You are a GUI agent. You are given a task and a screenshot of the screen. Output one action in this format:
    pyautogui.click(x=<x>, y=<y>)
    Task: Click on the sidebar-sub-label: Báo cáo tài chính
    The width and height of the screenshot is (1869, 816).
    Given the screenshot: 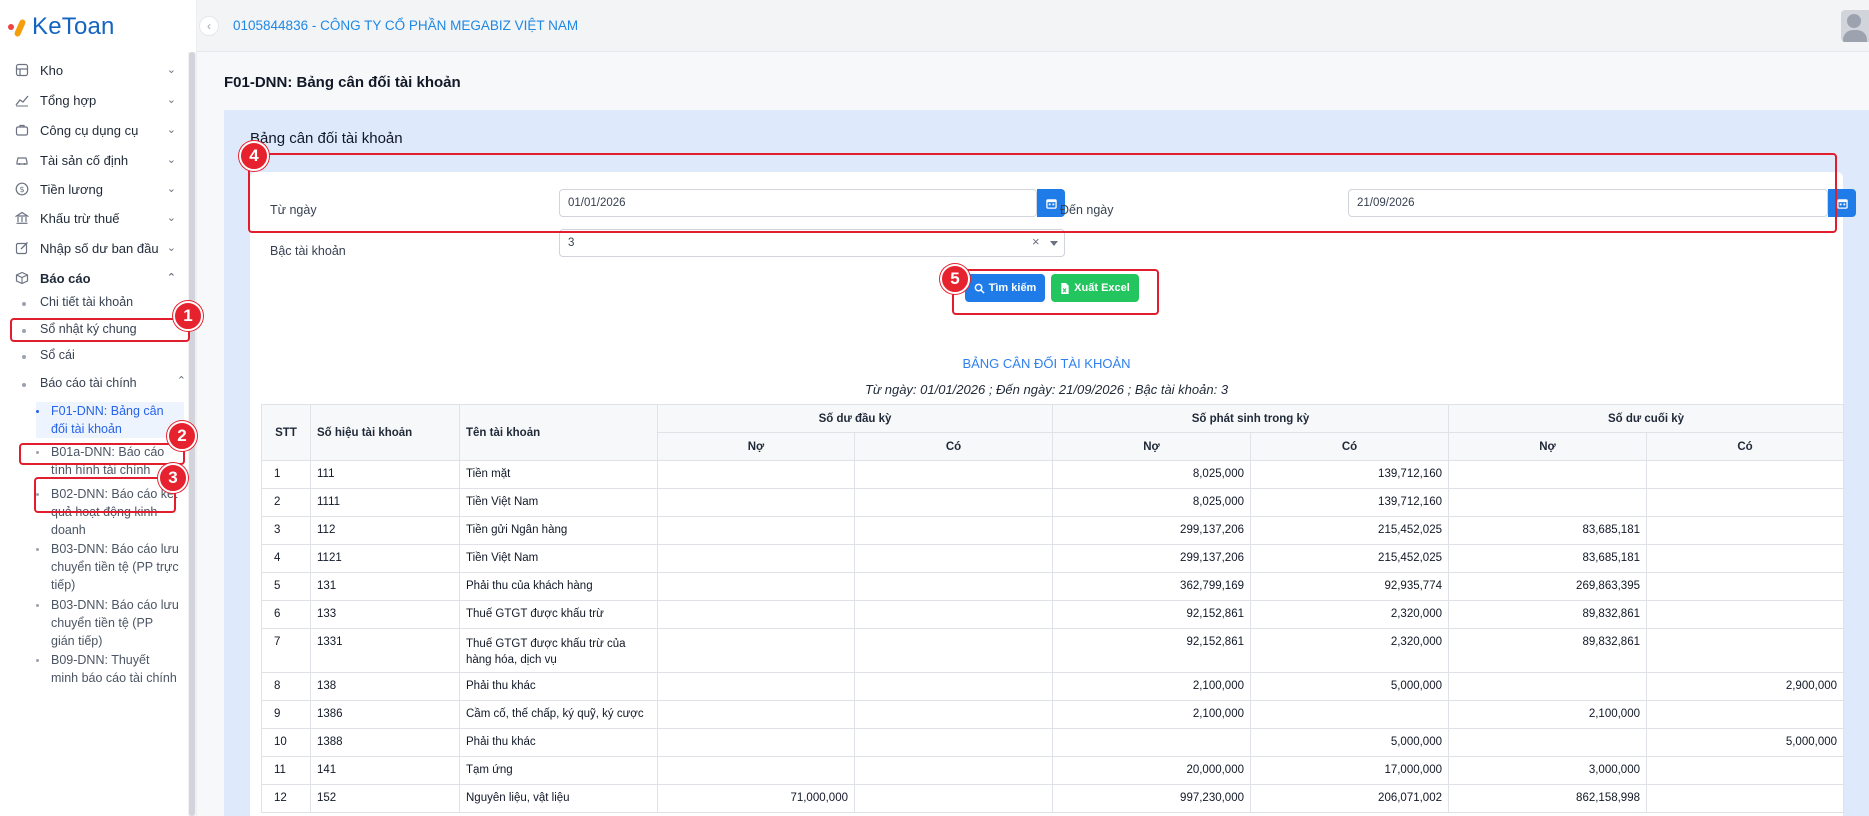 What is the action you would take?
    pyautogui.click(x=88, y=383)
    